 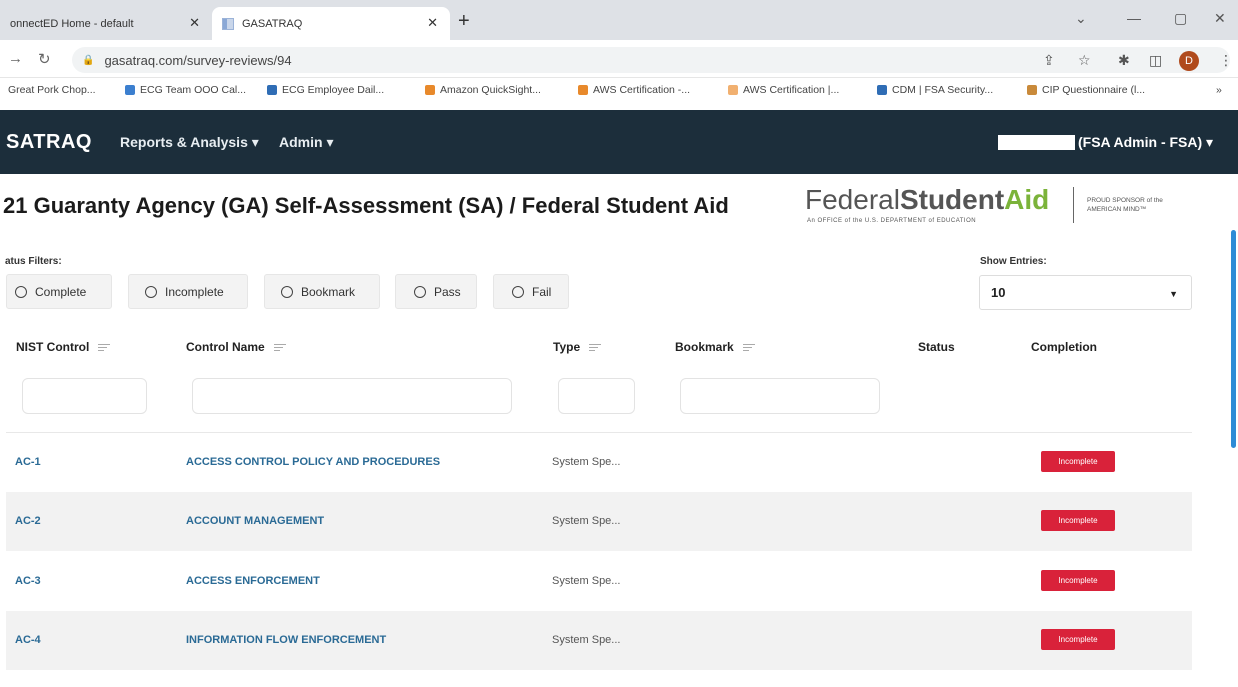 What do you see at coordinates (28, 462) in the screenshot?
I see `nist-control-link: AC-1` at bounding box center [28, 462].